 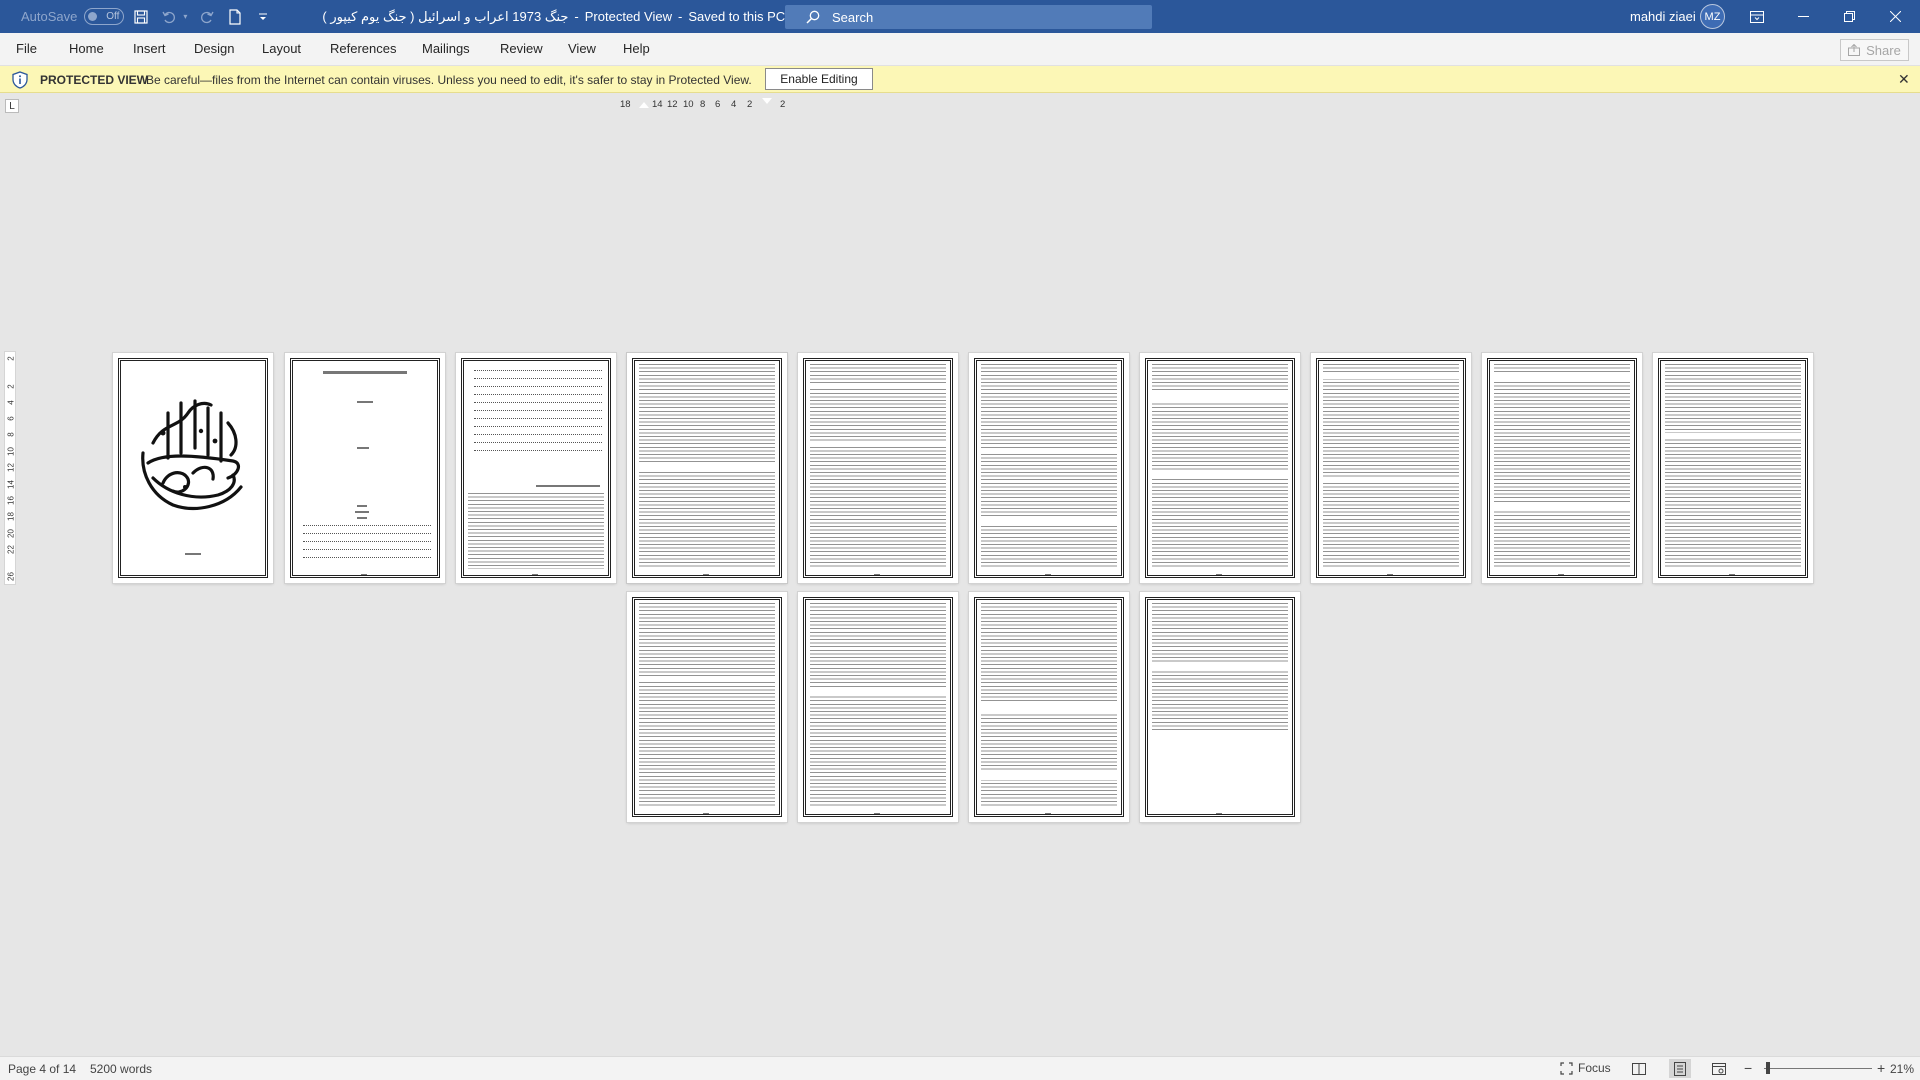 I want to click on tab-selector: L, so click(x=12, y=106).